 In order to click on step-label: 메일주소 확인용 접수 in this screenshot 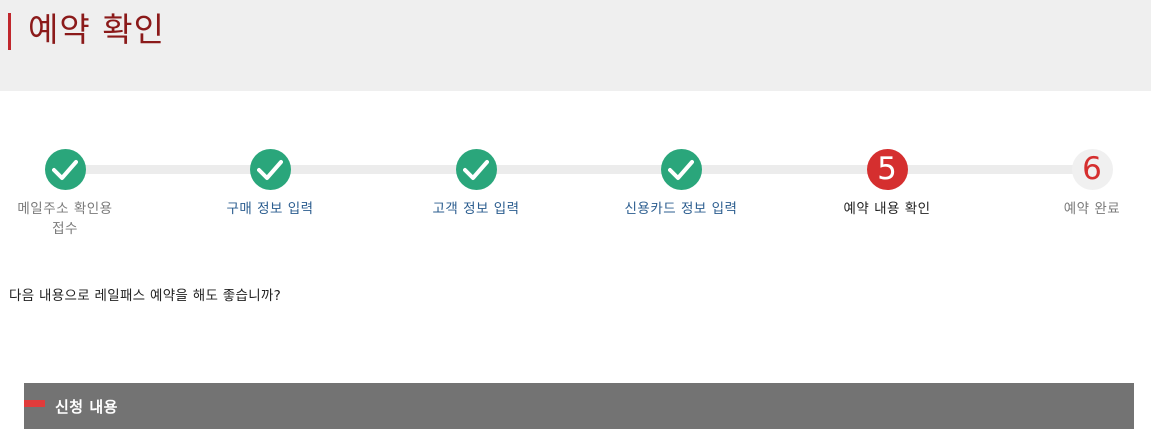, I will do `click(65, 219)`.